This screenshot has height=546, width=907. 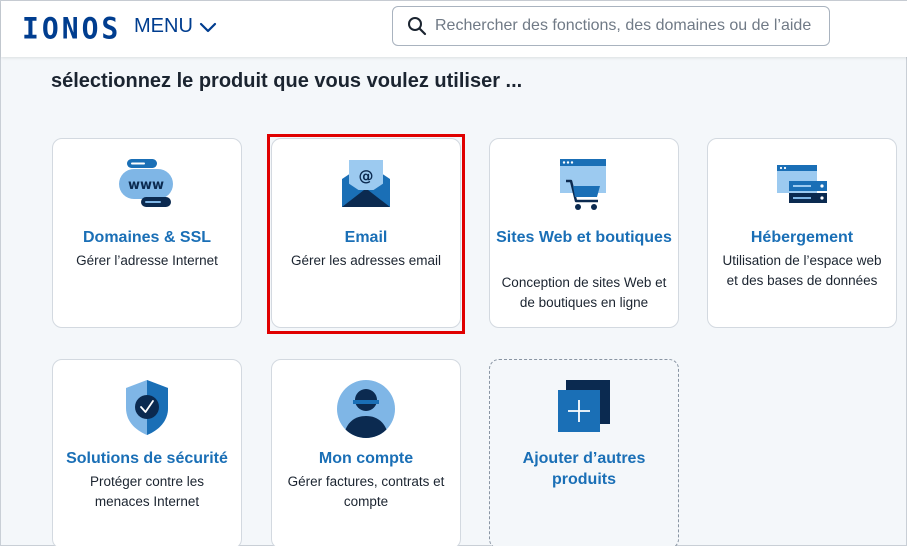 What do you see at coordinates (366, 491) in the screenshot?
I see `product-description: Gérer factures, contrats et compte` at bounding box center [366, 491].